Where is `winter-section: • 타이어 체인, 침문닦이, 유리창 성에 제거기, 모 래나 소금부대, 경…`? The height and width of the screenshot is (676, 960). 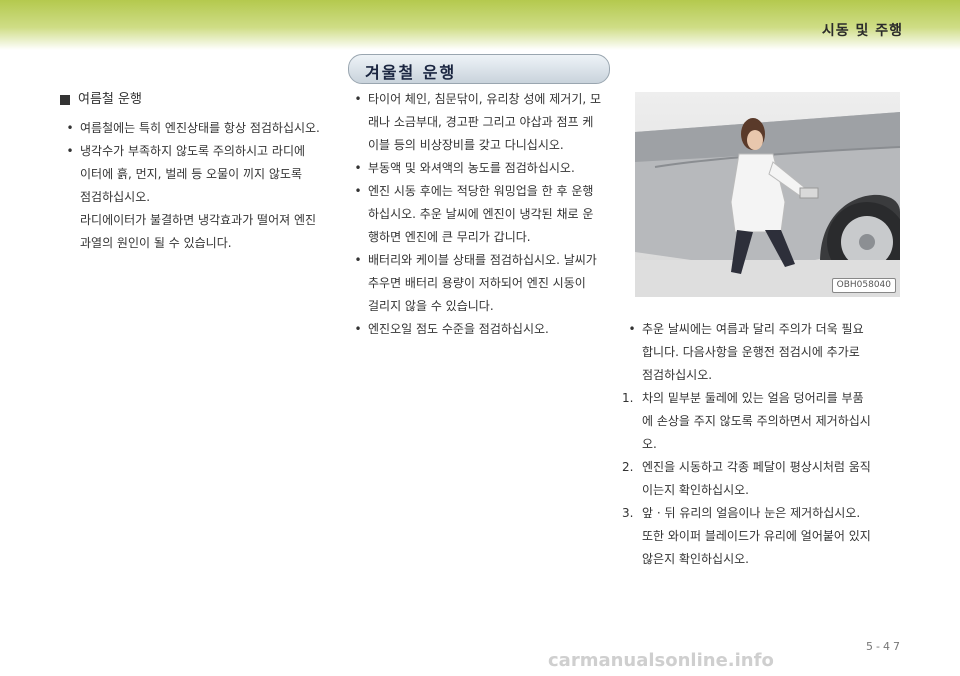 winter-section: • 타이어 체인, 침문닦이, 유리창 성에 제거기, 모 래나 소금부대, 경… is located at coordinates (483, 214).